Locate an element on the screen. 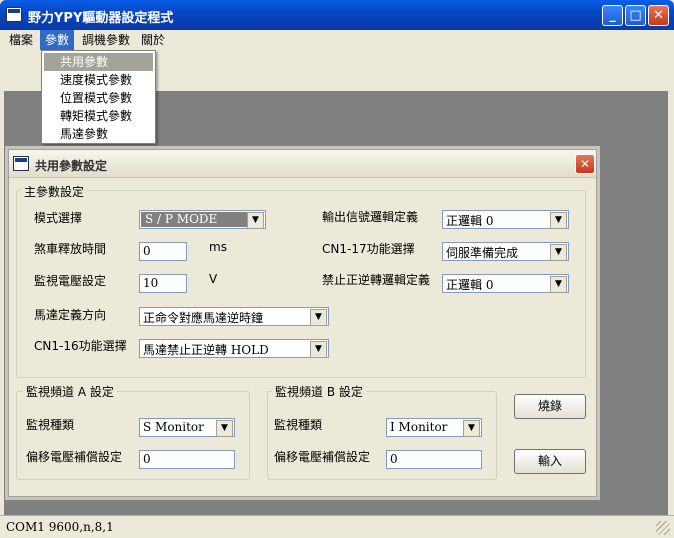  cn1-17-function-value: 伺服準備完成 is located at coordinates (482, 253).